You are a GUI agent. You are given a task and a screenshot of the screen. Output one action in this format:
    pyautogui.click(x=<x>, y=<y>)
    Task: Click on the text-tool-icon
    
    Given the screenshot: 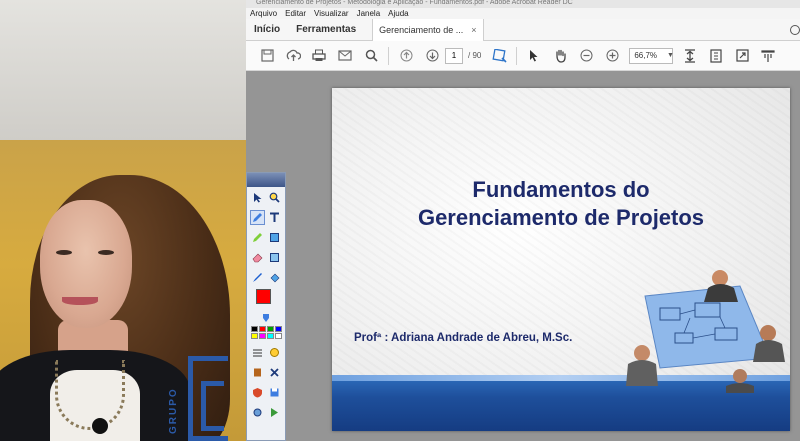 What is the action you would take?
    pyautogui.click(x=274, y=217)
    